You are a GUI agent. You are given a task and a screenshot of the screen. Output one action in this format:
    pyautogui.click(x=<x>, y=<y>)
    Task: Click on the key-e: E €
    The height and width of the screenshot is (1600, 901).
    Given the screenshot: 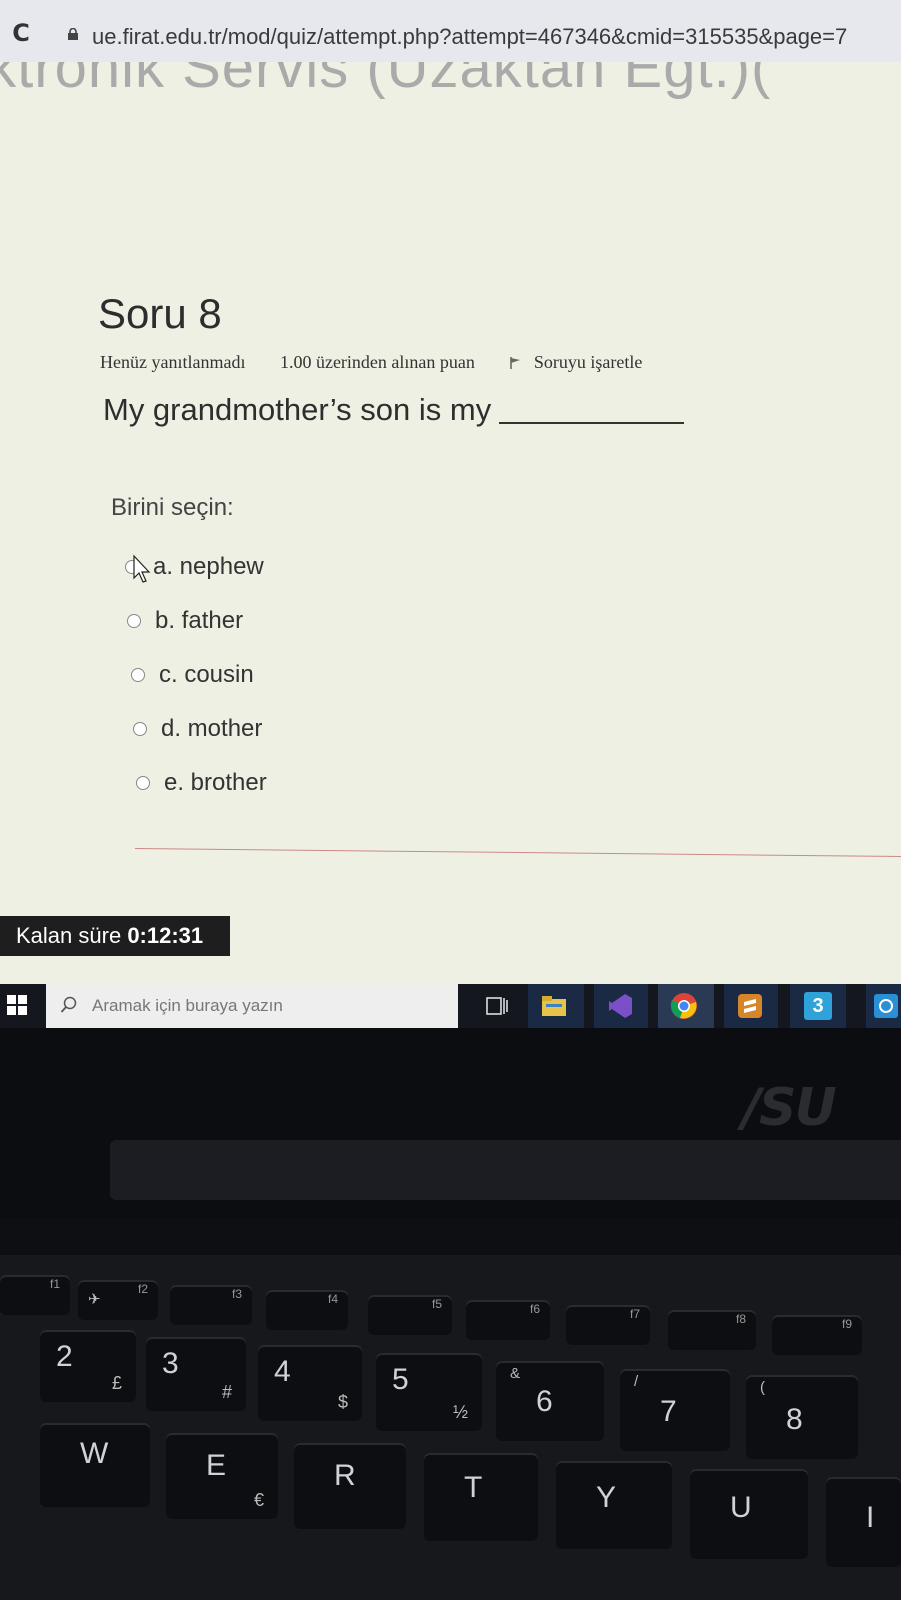 What is the action you would take?
    pyautogui.click(x=222, y=1476)
    